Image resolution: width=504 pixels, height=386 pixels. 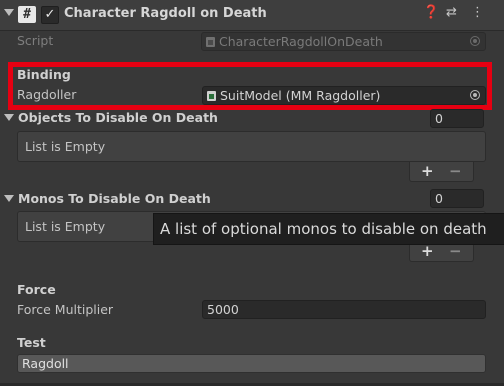 I want to click on script-field: CharacterRagdollOnDeath, so click(x=343, y=41).